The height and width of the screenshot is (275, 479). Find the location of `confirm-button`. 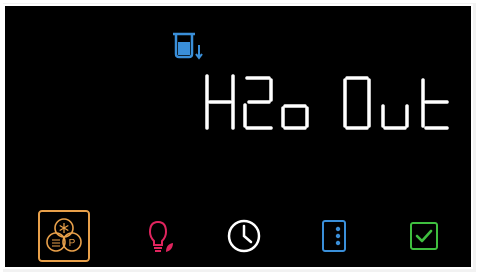

confirm-button is located at coordinates (424, 236).